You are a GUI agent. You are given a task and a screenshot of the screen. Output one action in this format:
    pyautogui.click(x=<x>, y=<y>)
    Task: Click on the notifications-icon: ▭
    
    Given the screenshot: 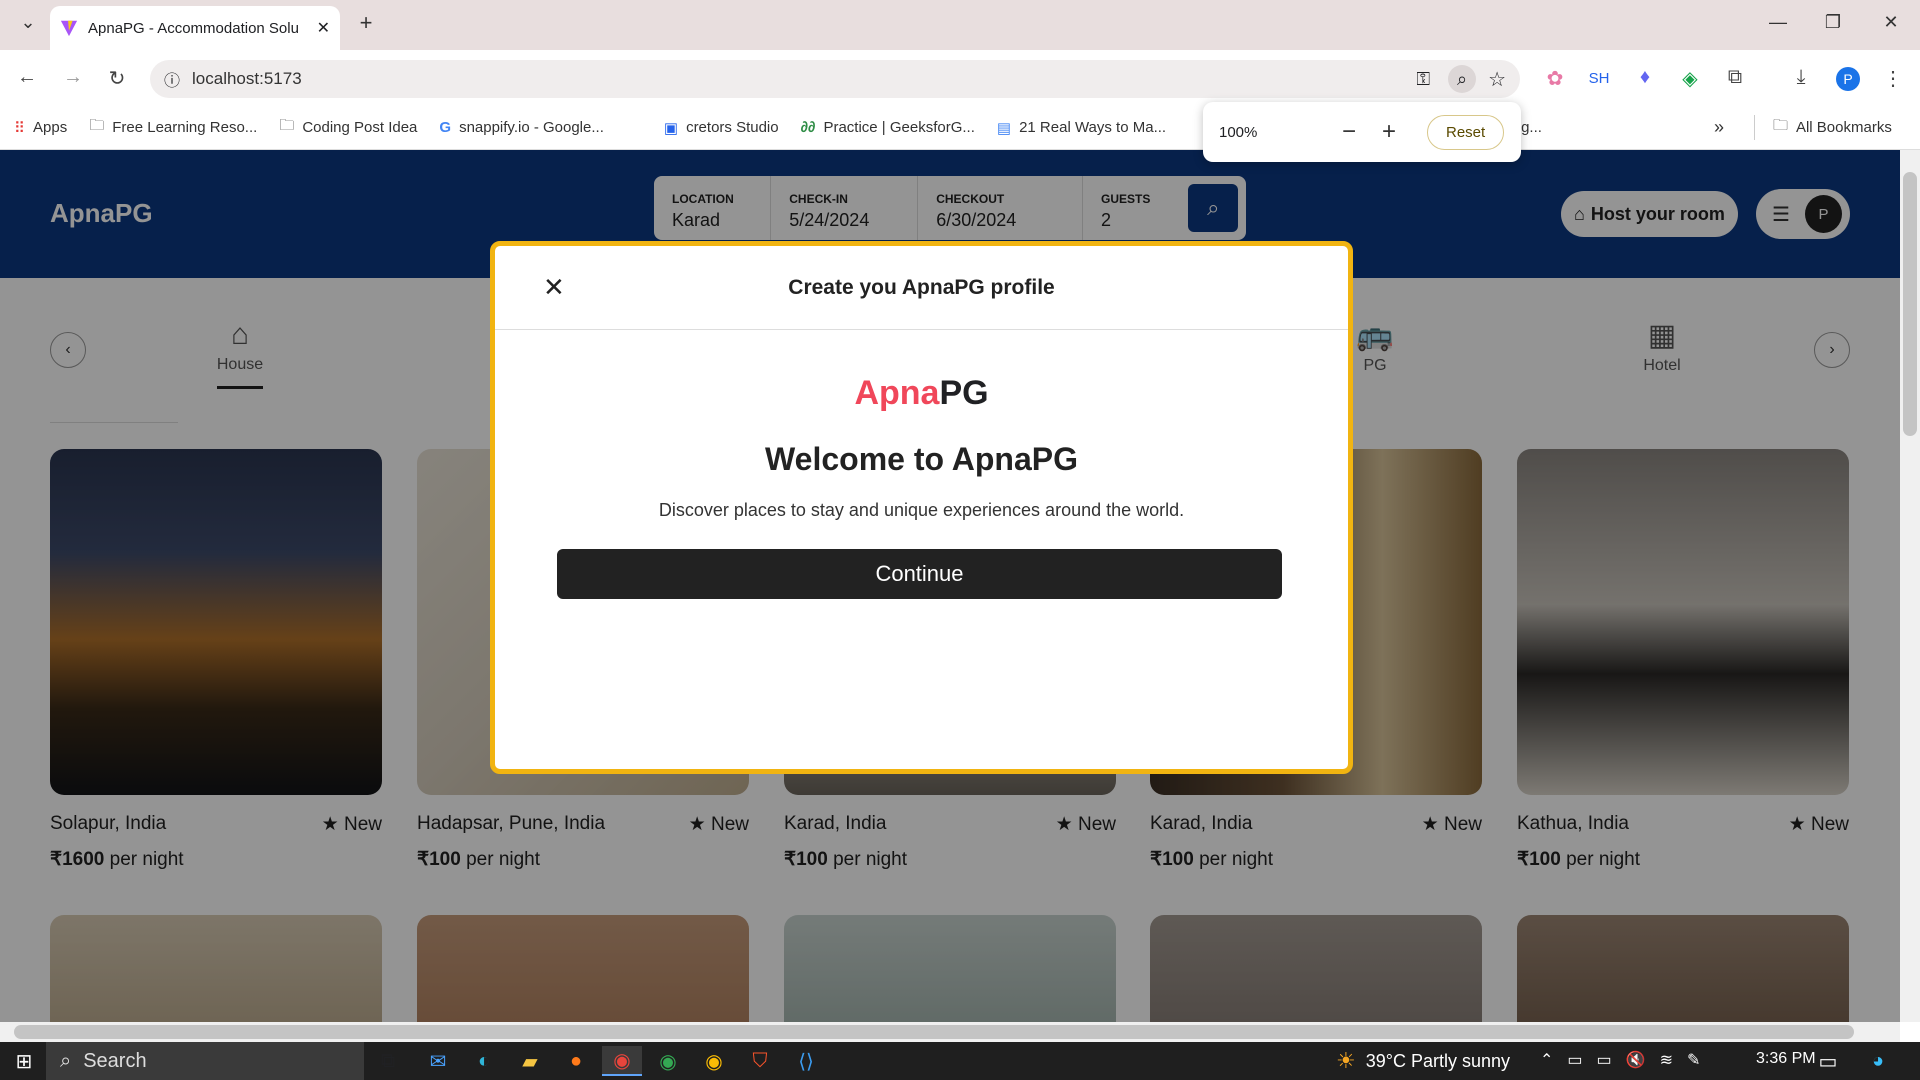 What is the action you would take?
    pyautogui.click(x=1828, y=1061)
    